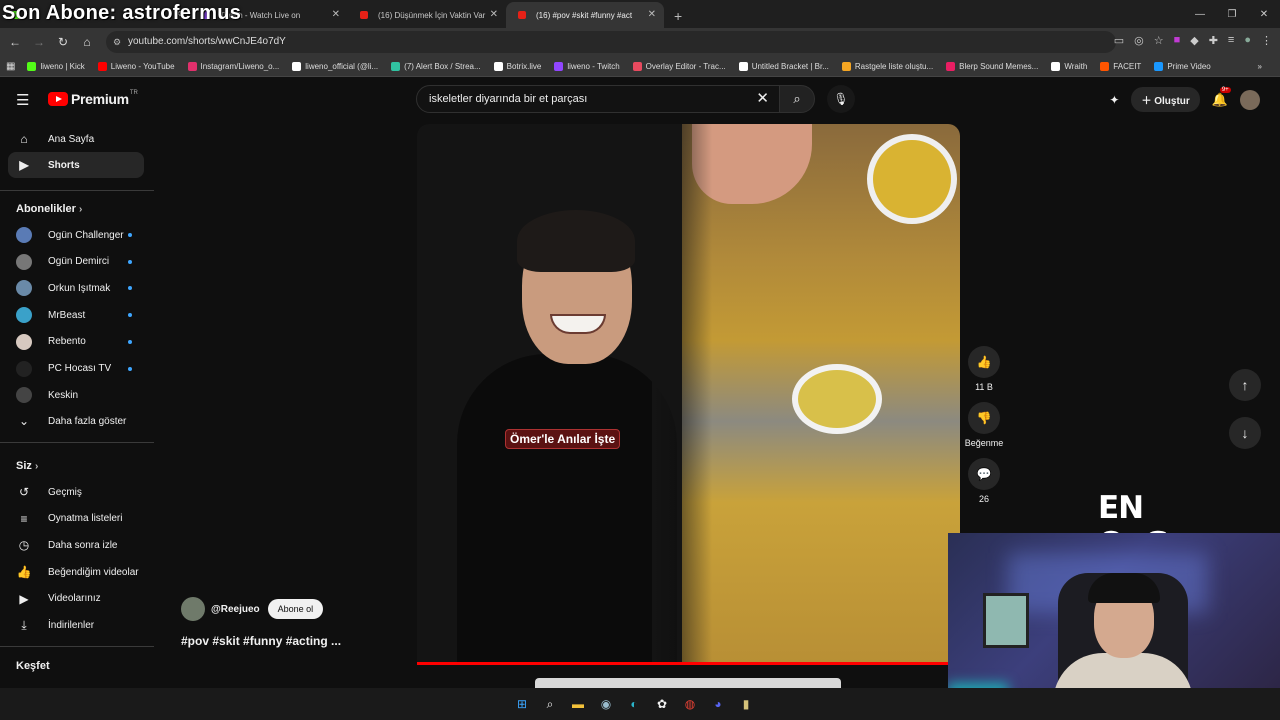  What do you see at coordinates (15, 42) in the screenshot?
I see `back-icon: ←` at bounding box center [15, 42].